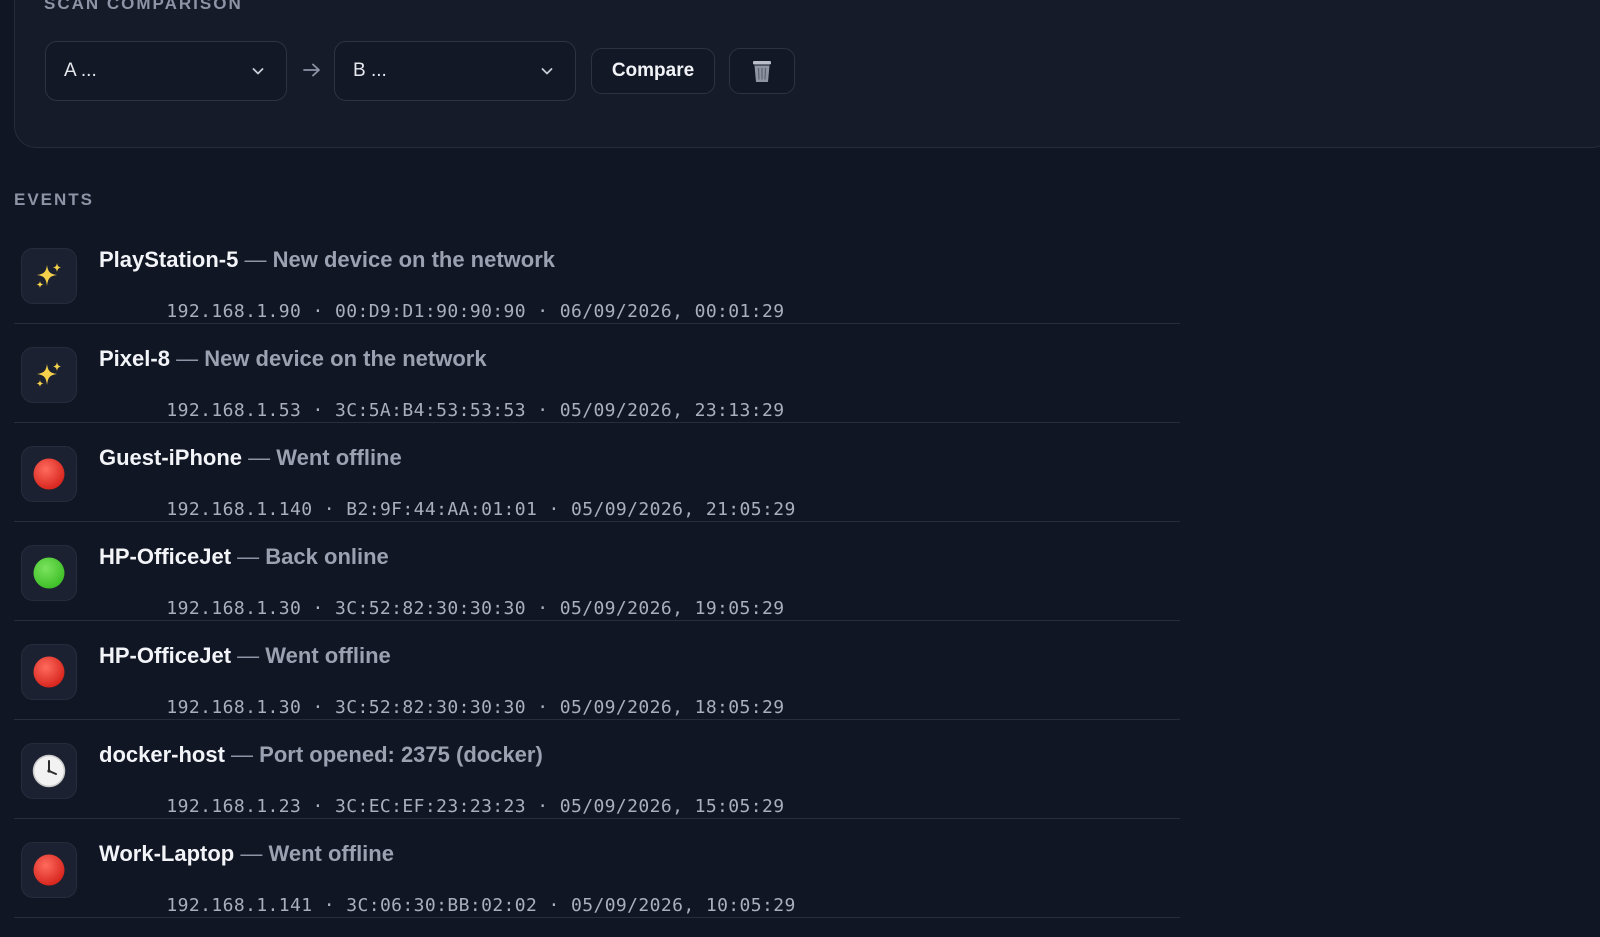 This screenshot has width=1600, height=937. What do you see at coordinates (672, 806) in the screenshot?
I see `event-timestamp: 05/09/2026, 15:05:29` at bounding box center [672, 806].